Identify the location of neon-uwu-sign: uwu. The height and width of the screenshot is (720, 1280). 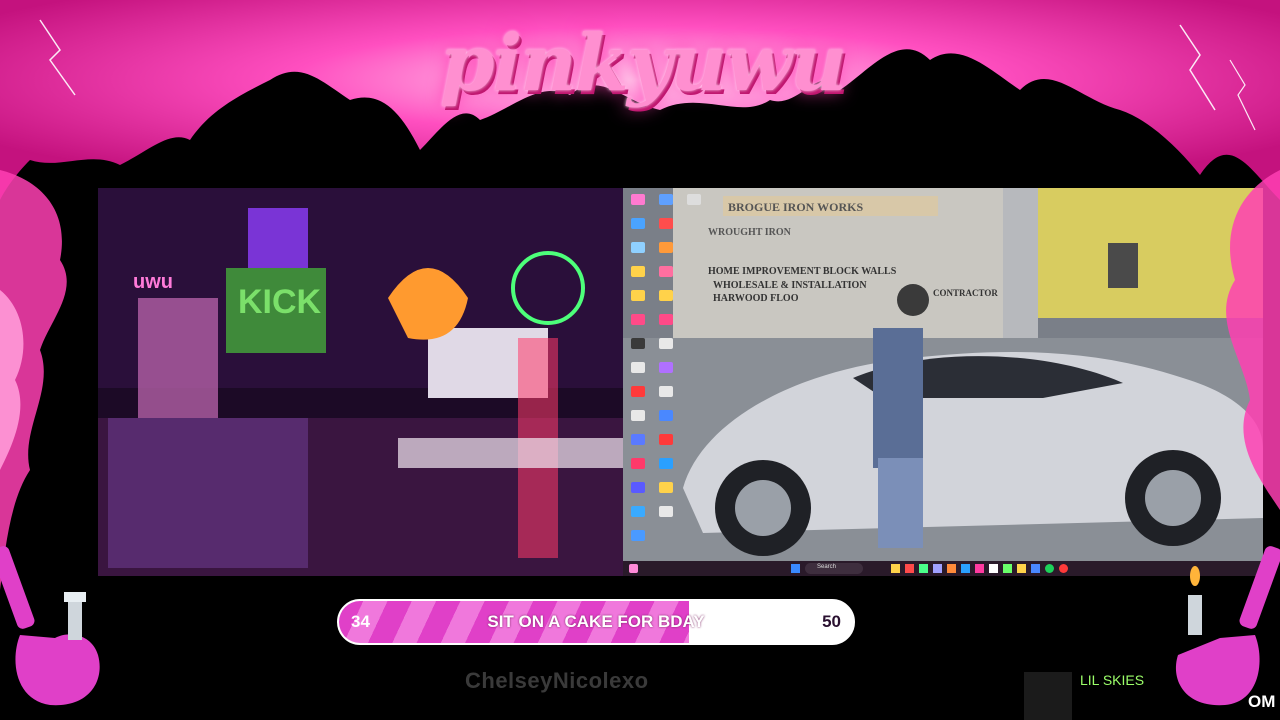
(153, 282).